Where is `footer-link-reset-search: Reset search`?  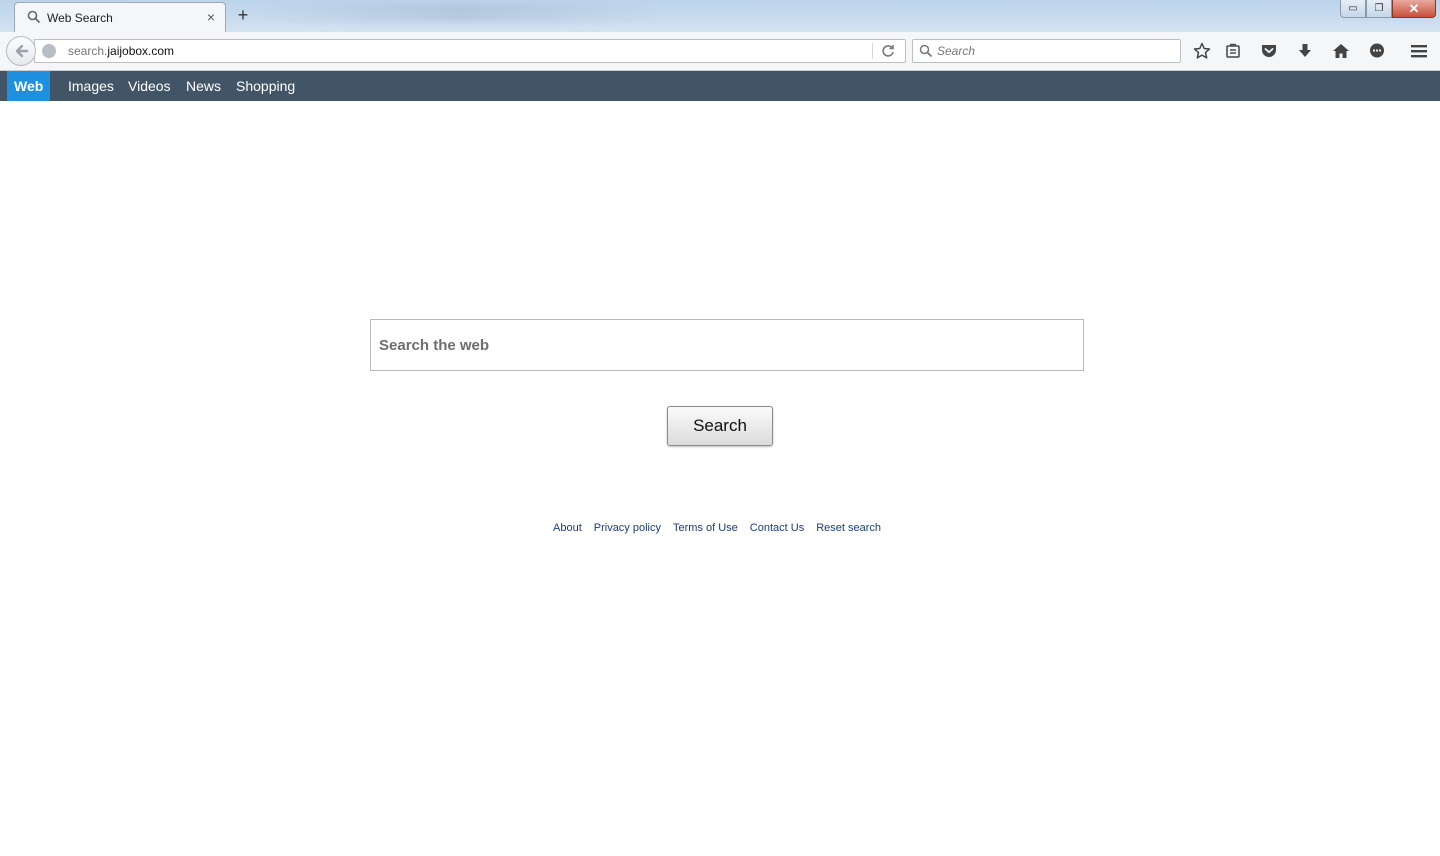
footer-link-reset-search: Reset search is located at coordinates (848, 528).